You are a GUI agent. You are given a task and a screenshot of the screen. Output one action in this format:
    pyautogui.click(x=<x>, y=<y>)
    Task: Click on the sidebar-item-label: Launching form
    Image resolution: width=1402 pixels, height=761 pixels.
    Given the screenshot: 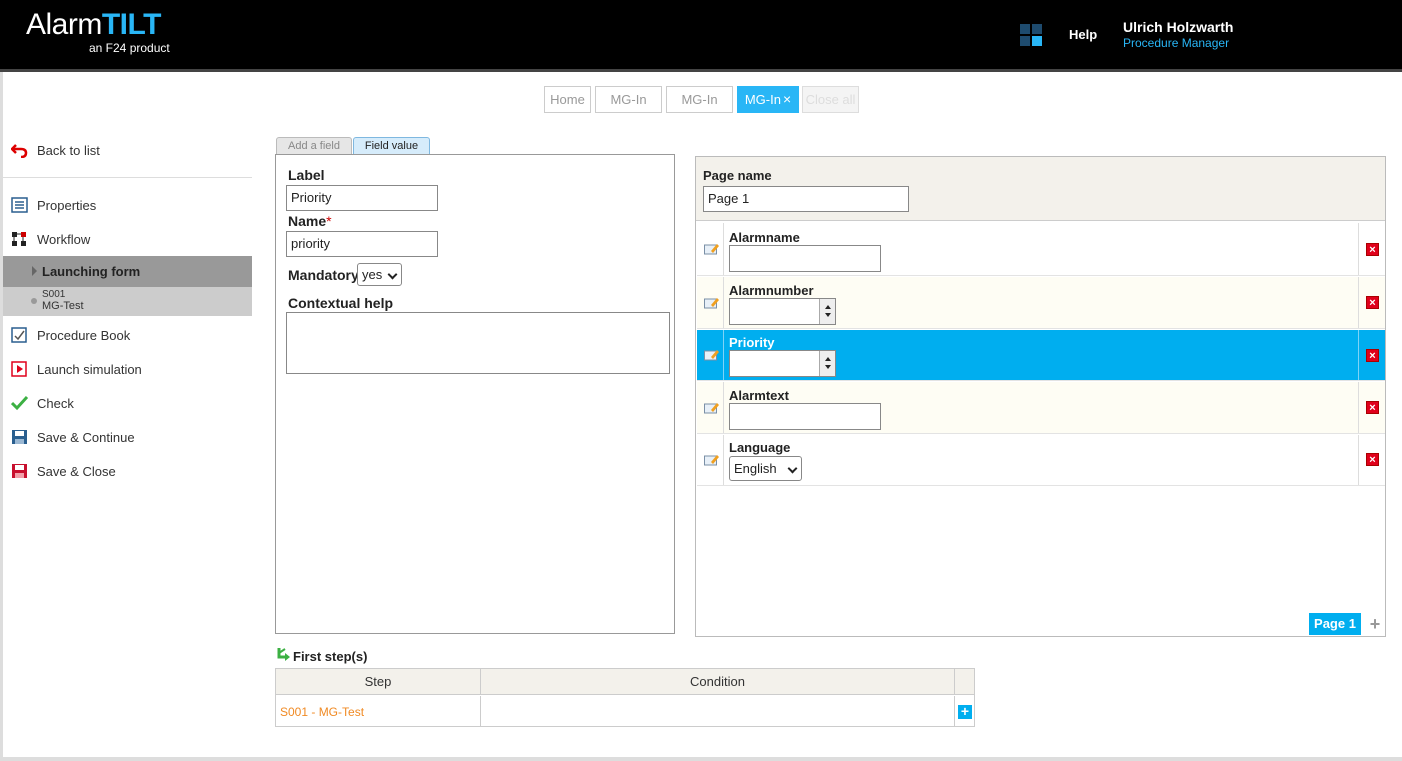 What is the action you would take?
    pyautogui.click(x=91, y=271)
    